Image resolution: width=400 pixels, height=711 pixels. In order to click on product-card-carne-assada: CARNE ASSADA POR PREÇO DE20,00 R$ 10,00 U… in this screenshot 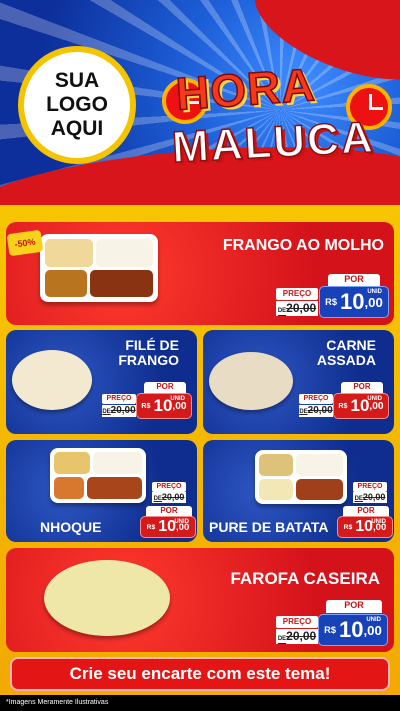, I will do `click(298, 382)`.